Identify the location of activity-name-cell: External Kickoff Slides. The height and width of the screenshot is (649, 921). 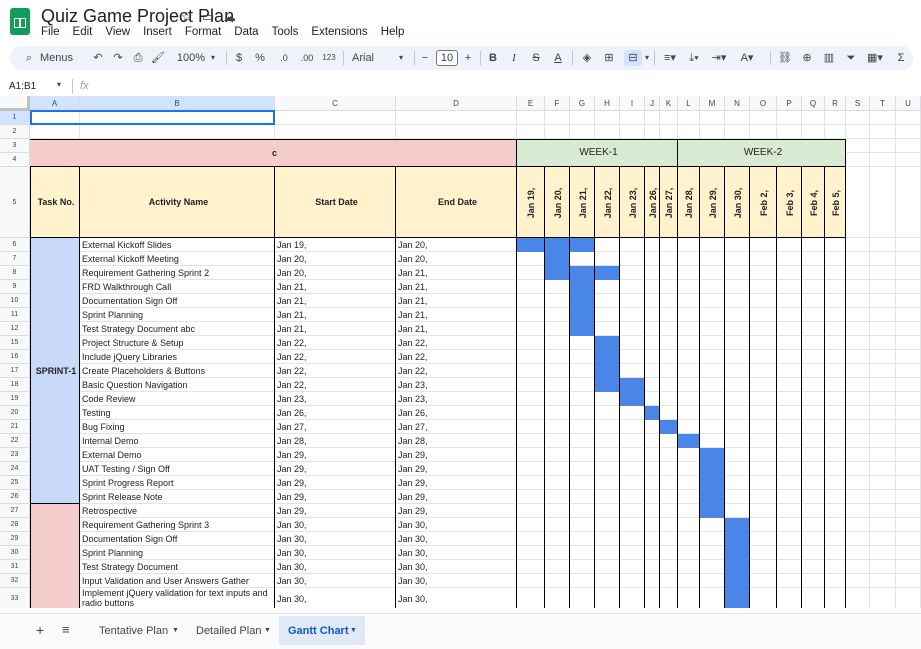
(177, 245).